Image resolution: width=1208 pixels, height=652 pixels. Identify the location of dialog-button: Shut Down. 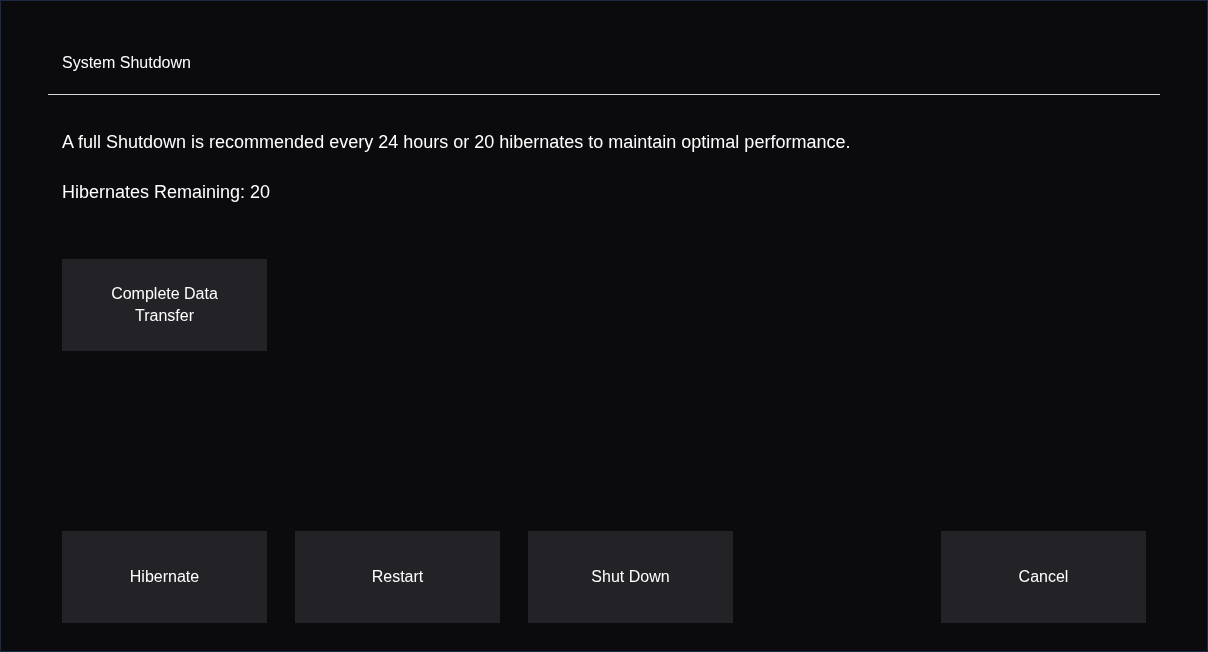
(630, 577).